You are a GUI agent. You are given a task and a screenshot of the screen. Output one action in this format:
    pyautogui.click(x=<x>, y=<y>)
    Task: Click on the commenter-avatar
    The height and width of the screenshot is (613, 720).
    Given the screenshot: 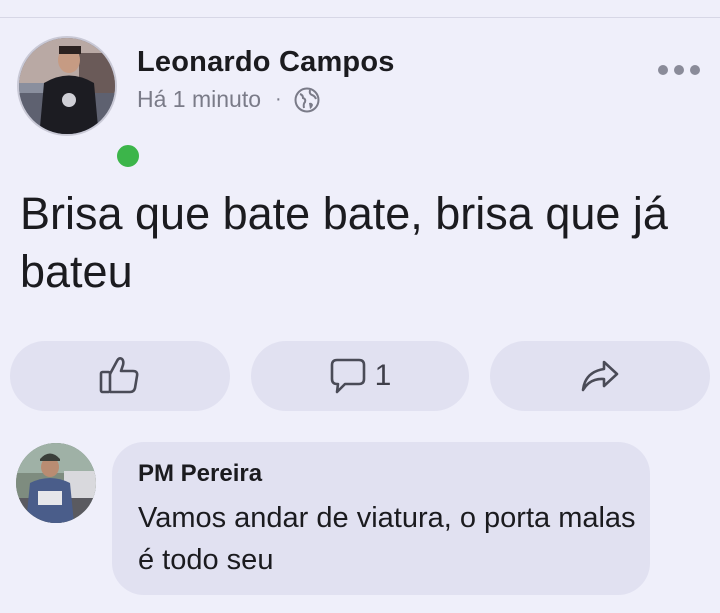 What is the action you would take?
    pyautogui.click(x=56, y=483)
    